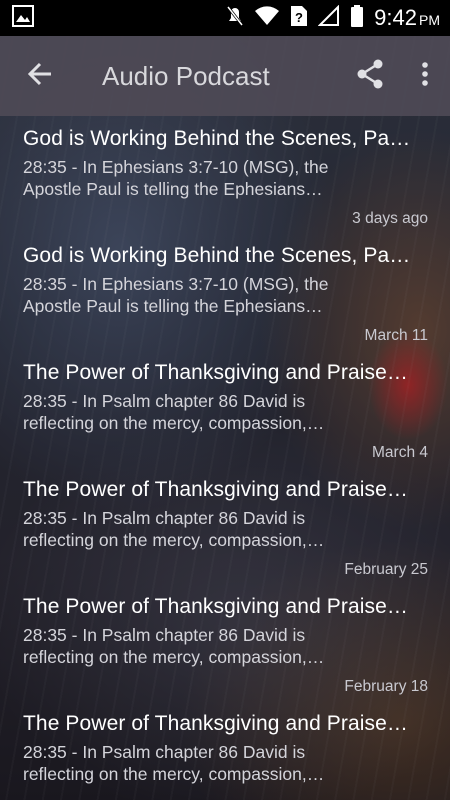 The image size is (450, 800). I want to click on status-time: 9:42 PM, so click(407, 18).